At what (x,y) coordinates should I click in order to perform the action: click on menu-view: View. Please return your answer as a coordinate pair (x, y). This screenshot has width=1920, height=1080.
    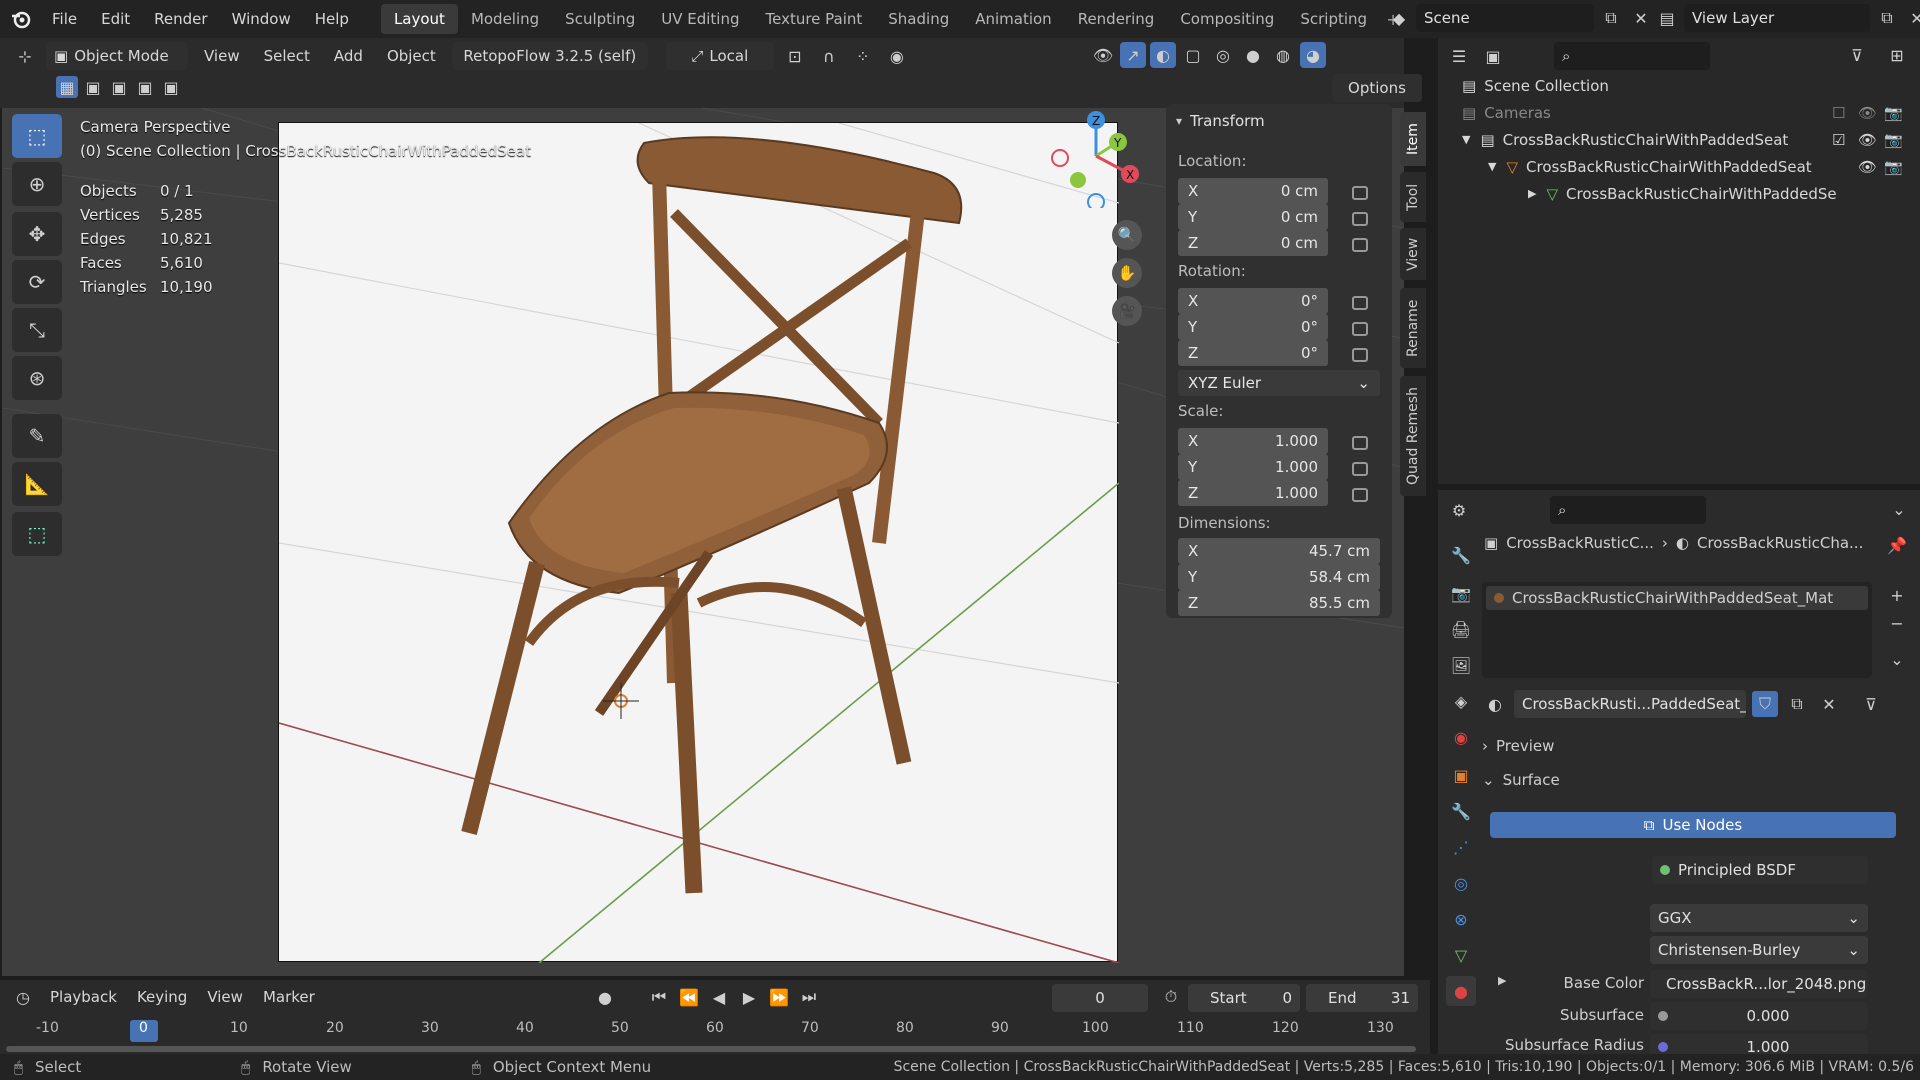
    Looking at the image, I should click on (222, 56).